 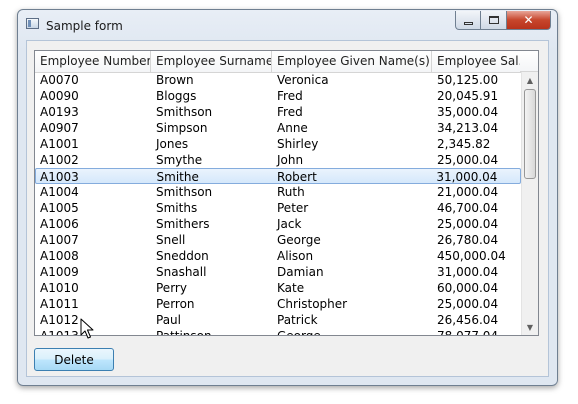 What do you see at coordinates (93, 61) in the screenshot?
I see `column-header-employee-number: Employee Number` at bounding box center [93, 61].